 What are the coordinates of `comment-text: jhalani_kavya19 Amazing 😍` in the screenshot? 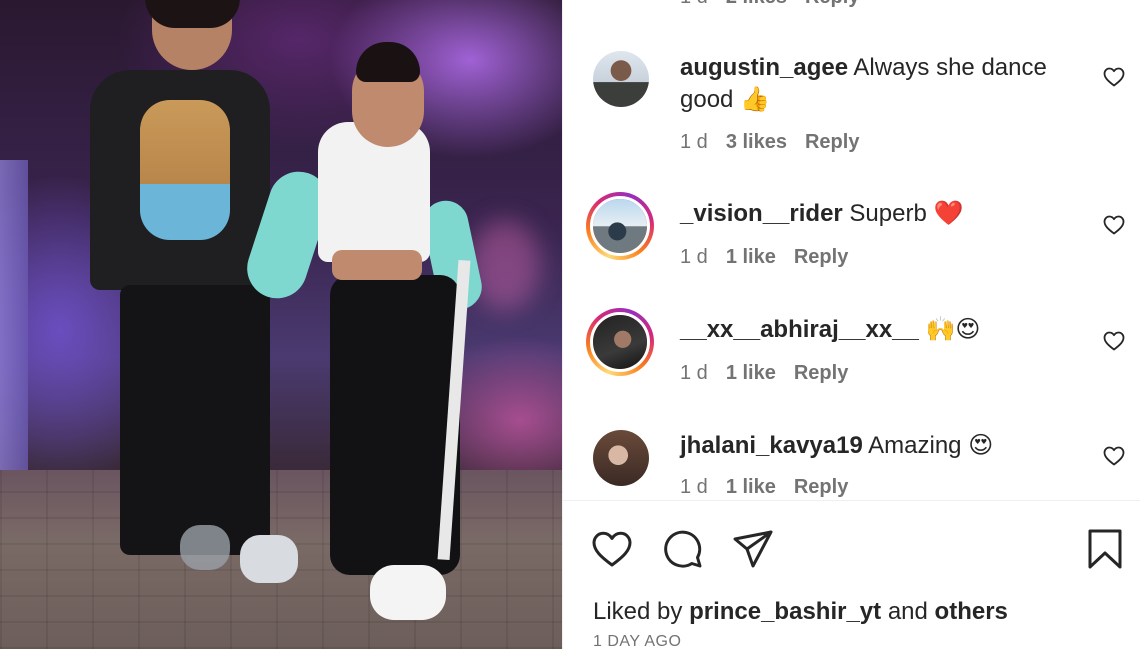 It's located at (885, 446).